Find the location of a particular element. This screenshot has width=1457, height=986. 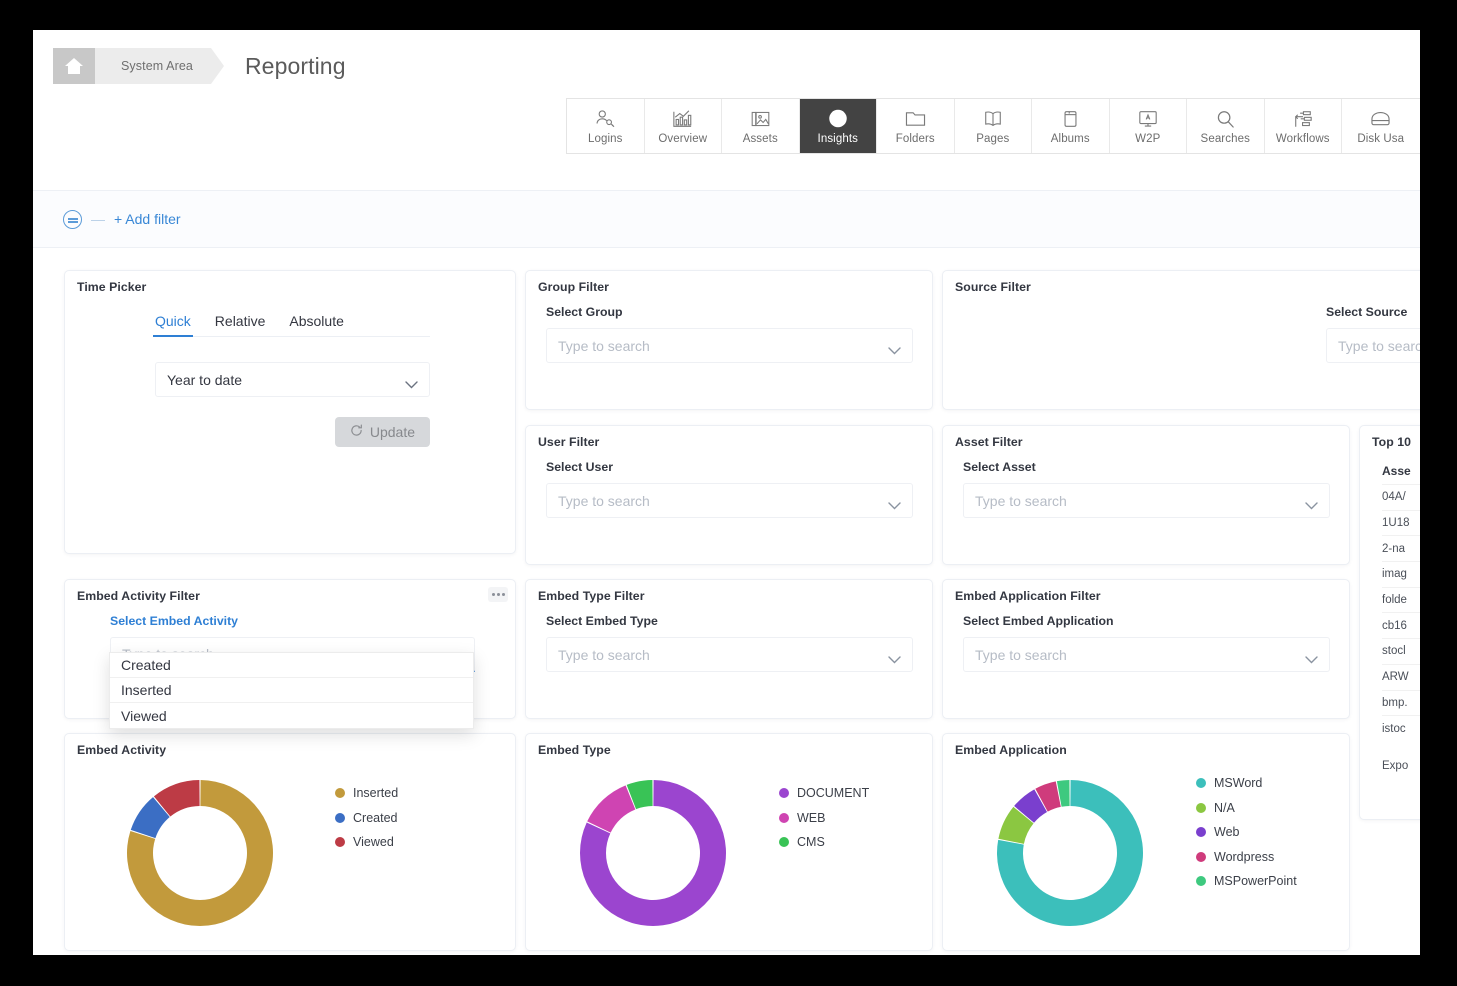

table-row: folde is located at coordinates (1401, 599).